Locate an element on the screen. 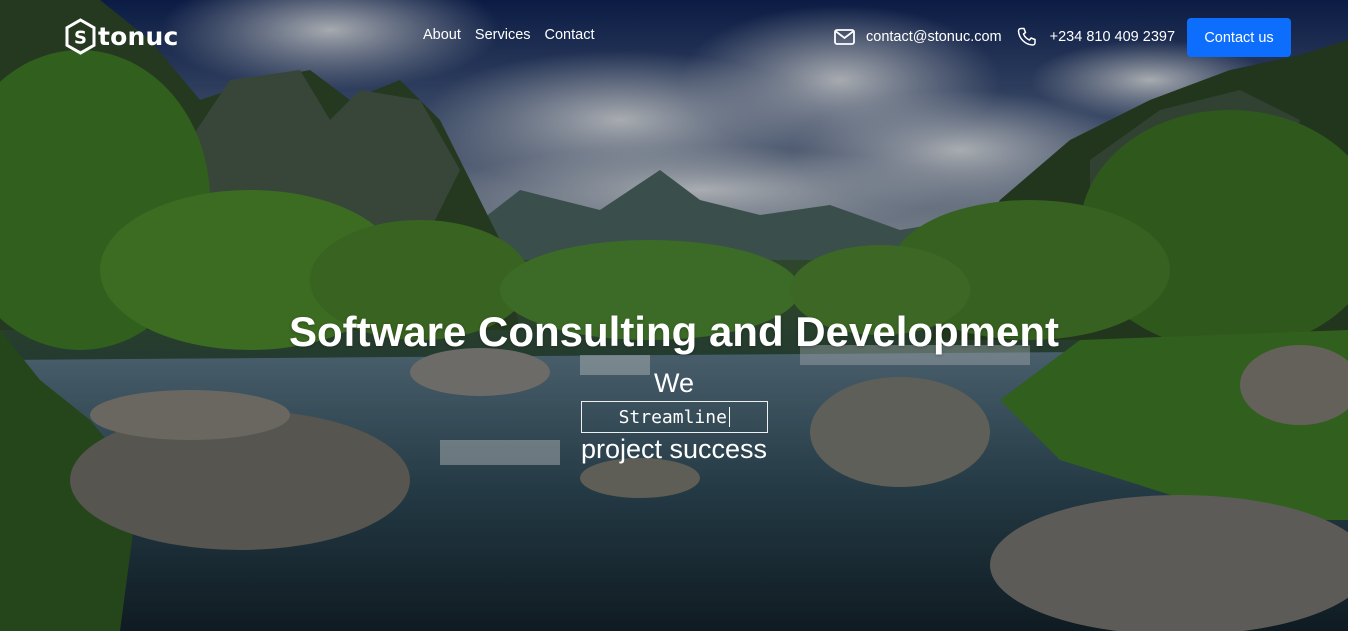  hero-typed-word: Streamline is located at coordinates (672, 417).